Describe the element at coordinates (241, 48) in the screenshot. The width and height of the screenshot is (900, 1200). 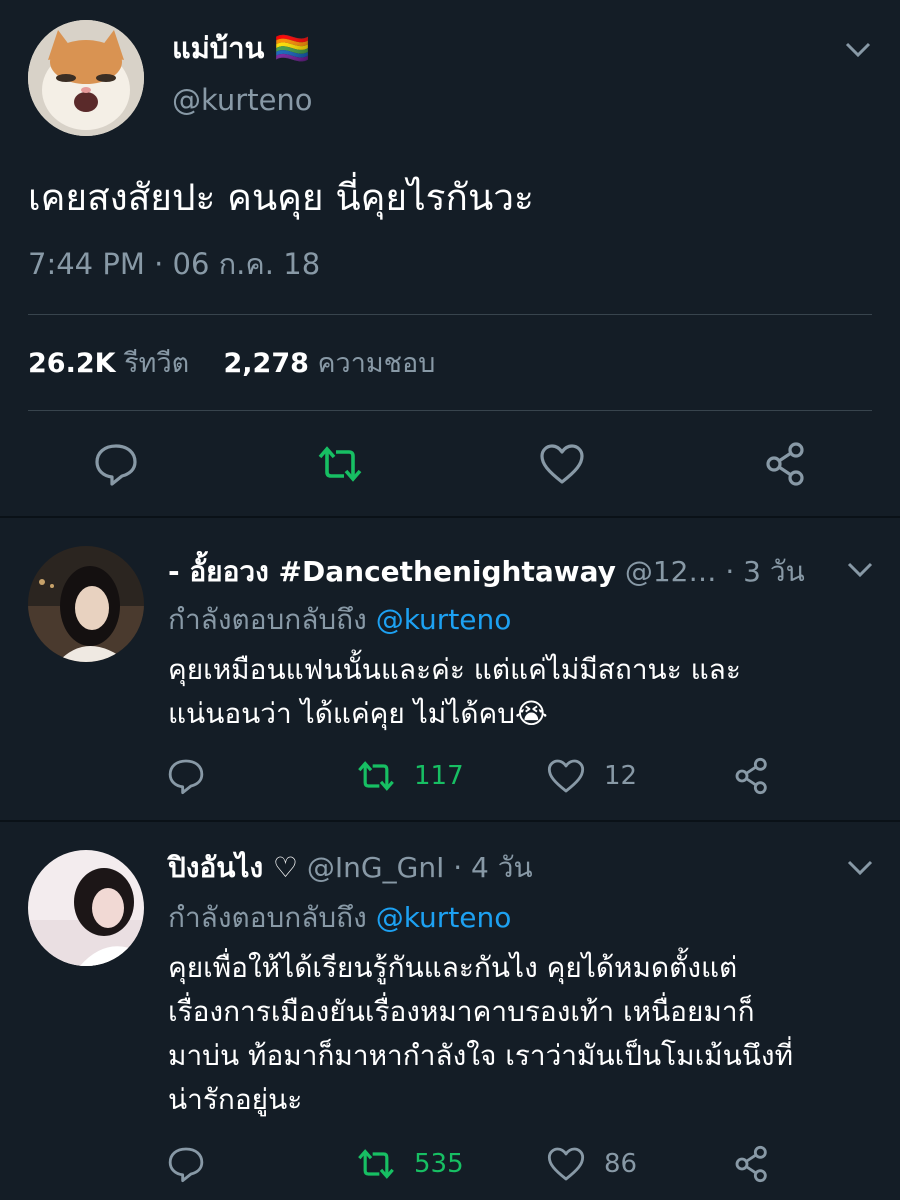
I see `display-name: แม่บ้าน 🏳️‍🌈` at that location.